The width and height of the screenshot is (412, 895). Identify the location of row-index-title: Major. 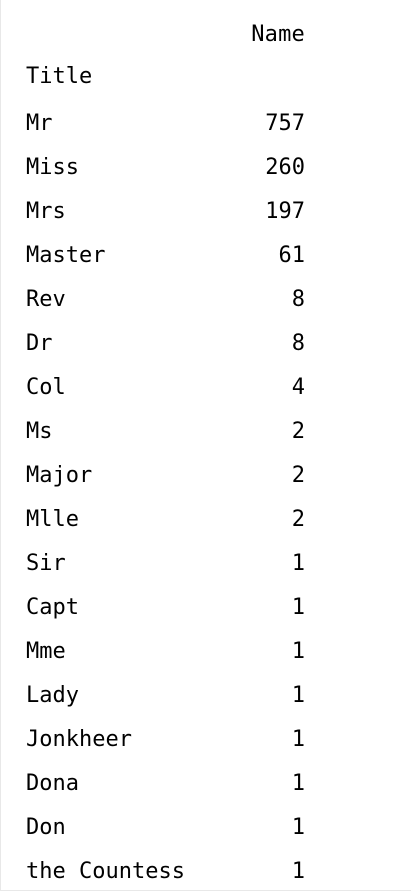
(59, 475).